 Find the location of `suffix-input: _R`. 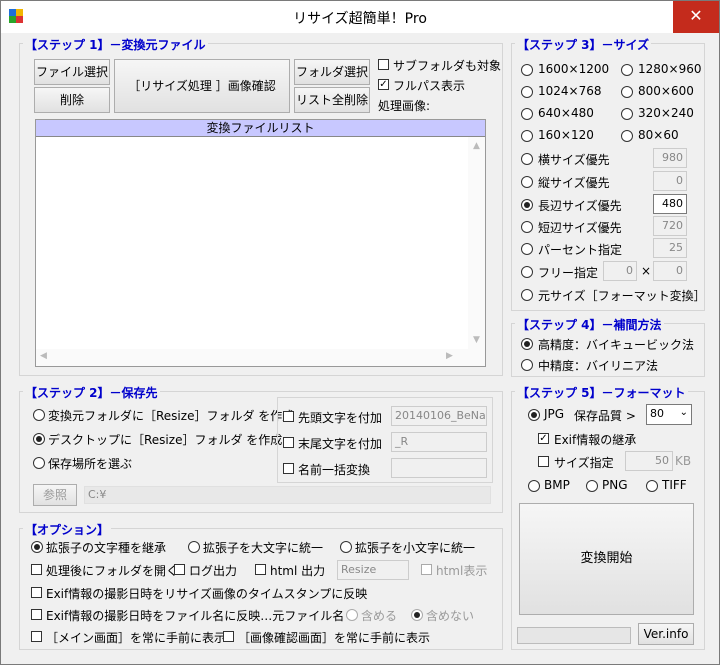

suffix-input: _R is located at coordinates (439, 442).